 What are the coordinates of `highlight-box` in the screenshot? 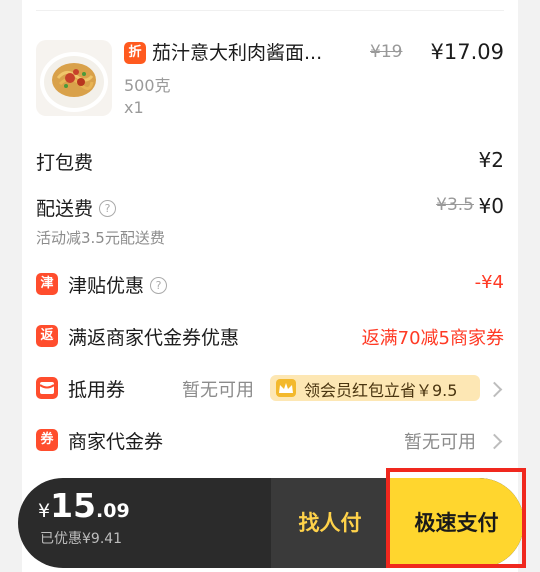 It's located at (456, 518).